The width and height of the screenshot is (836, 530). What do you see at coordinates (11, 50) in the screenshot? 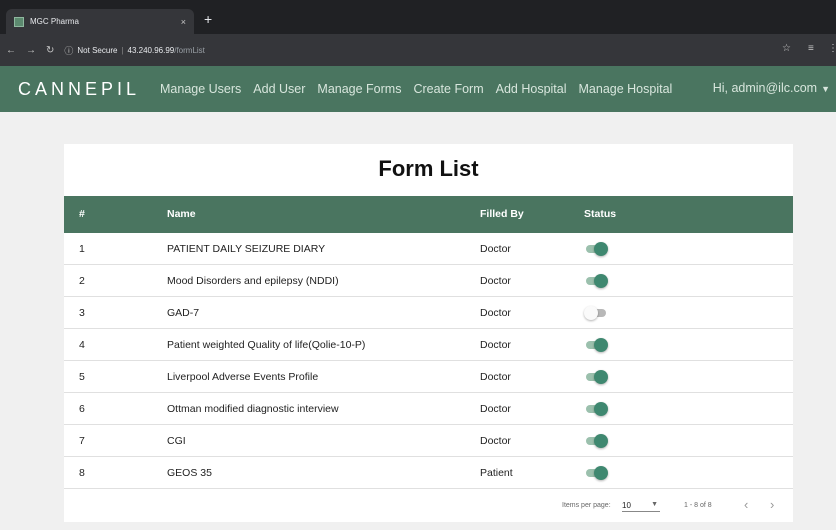
I see `back-icon: ←` at bounding box center [11, 50].